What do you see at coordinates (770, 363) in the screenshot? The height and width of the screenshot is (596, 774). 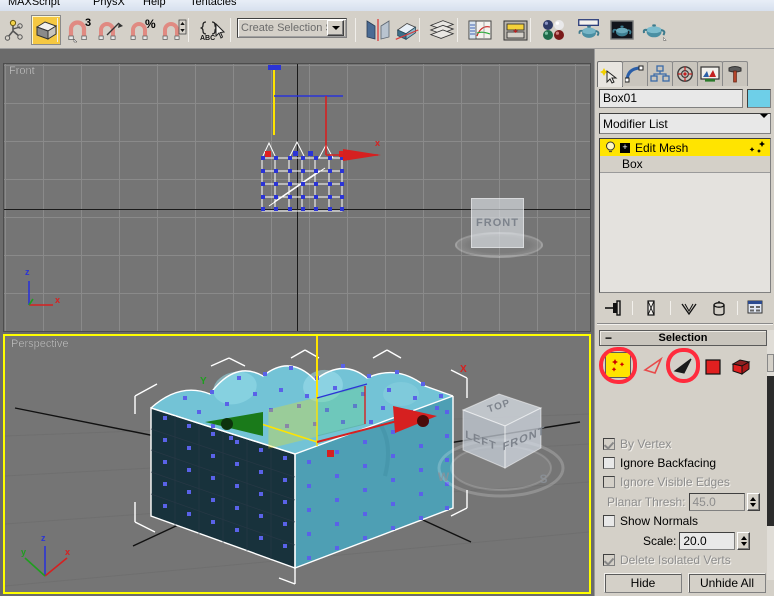 I see `scrollbar-thumb` at bounding box center [770, 363].